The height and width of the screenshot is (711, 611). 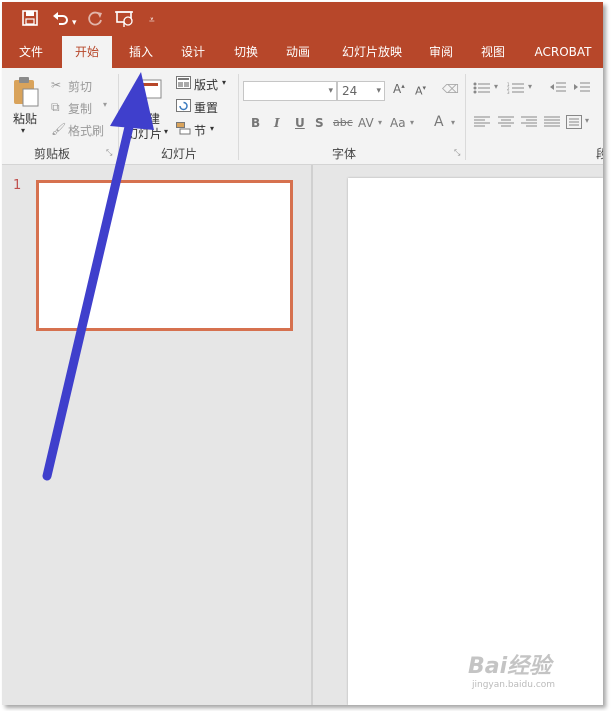 What do you see at coordinates (193, 52) in the screenshot?
I see `tab-design: 设计` at bounding box center [193, 52].